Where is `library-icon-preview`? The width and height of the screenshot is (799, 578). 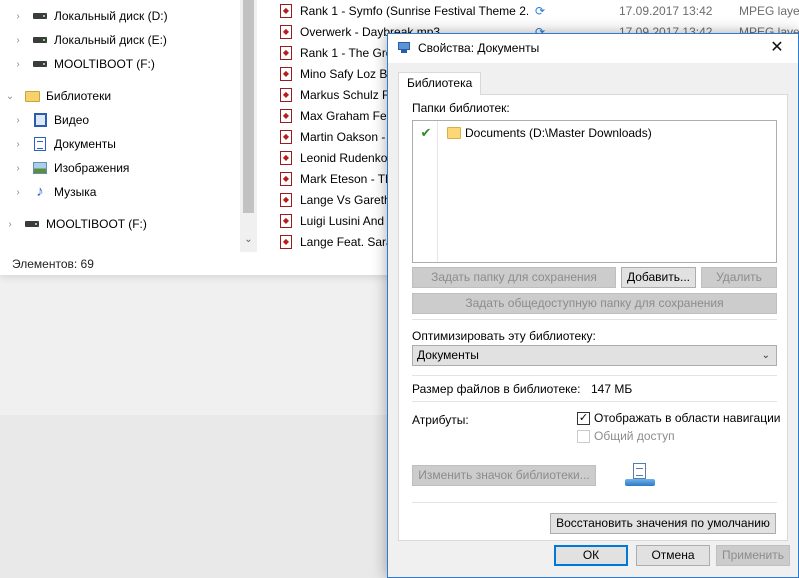
library-icon-preview is located at coordinates (640, 475).